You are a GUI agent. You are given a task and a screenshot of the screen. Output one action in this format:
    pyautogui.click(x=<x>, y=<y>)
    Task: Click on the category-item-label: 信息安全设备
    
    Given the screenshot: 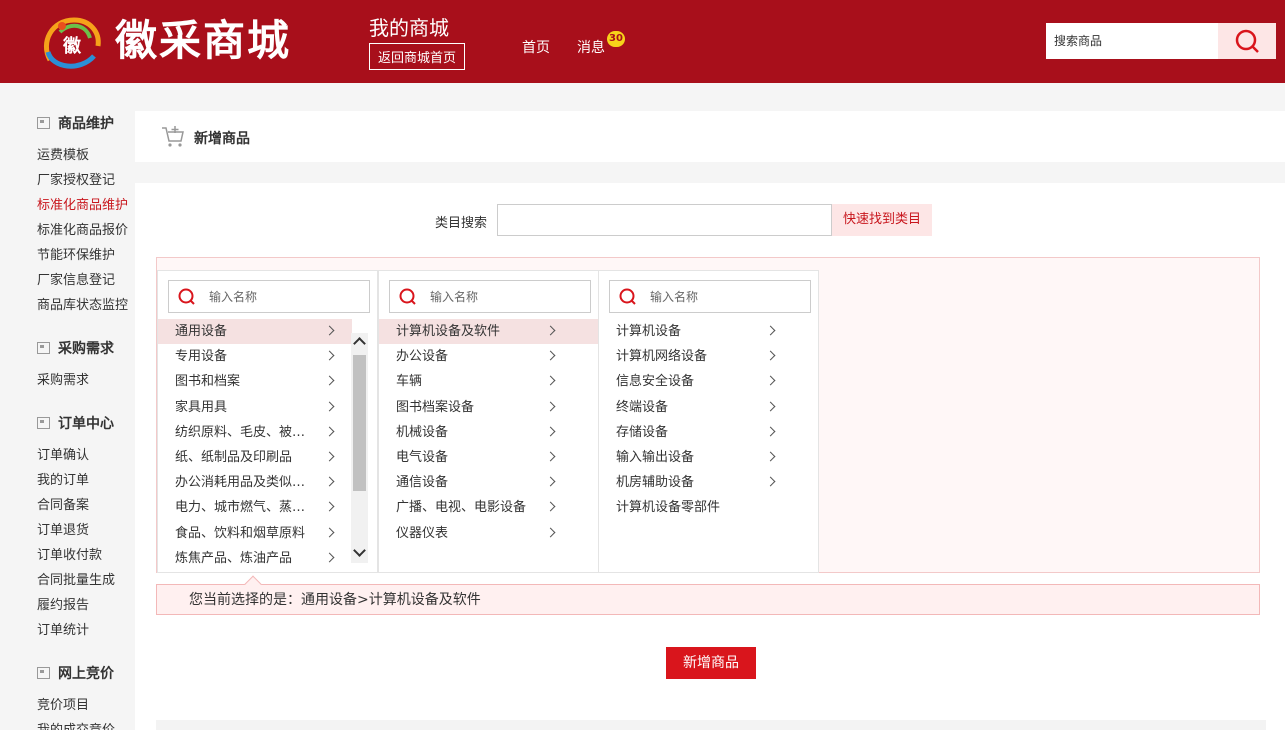 What is the action you would take?
    pyautogui.click(x=655, y=382)
    